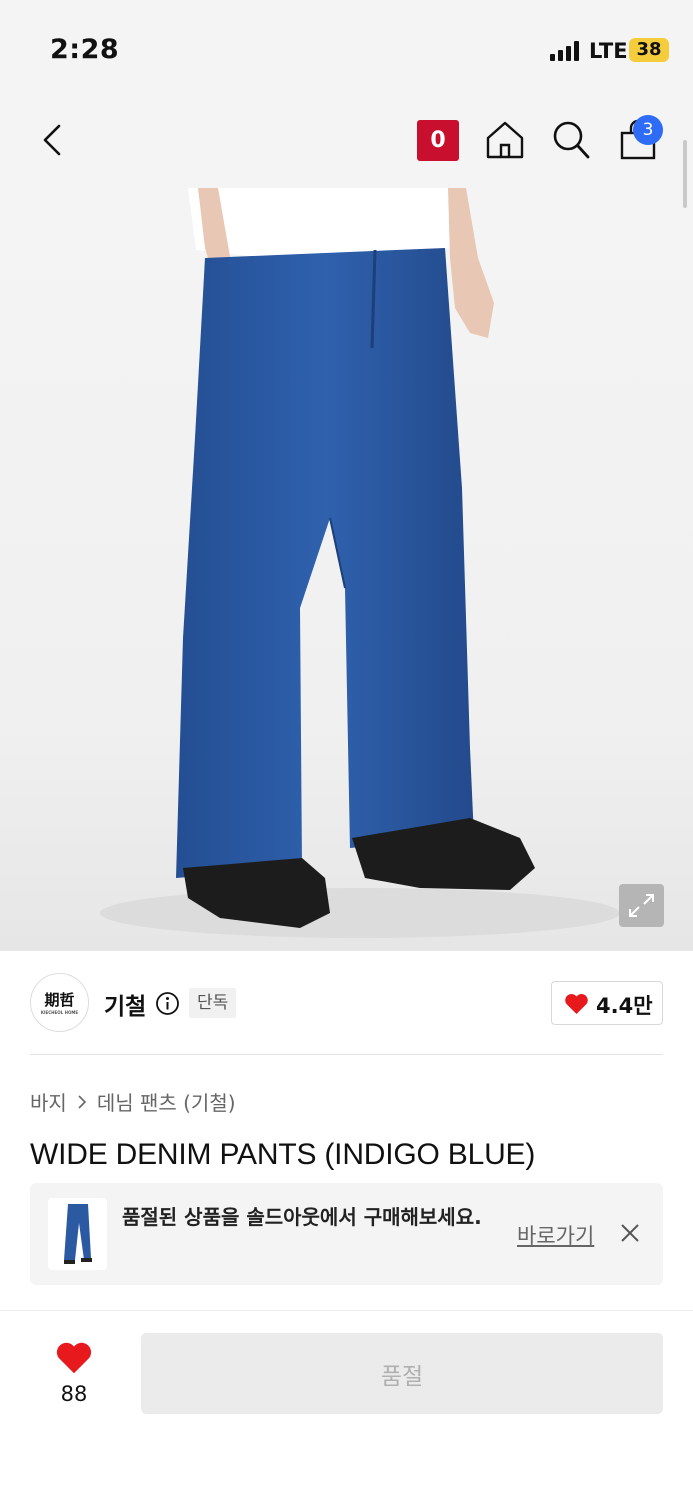 The image size is (693, 1500). Describe the element at coordinates (555, 1235) in the screenshot. I see `banner-link: 바로가기` at that location.